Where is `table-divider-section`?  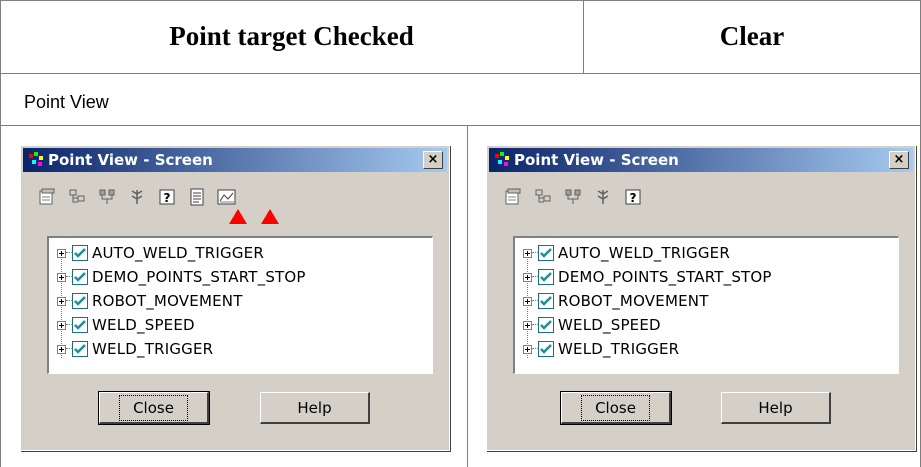
table-divider-section is located at coordinates (460, 125).